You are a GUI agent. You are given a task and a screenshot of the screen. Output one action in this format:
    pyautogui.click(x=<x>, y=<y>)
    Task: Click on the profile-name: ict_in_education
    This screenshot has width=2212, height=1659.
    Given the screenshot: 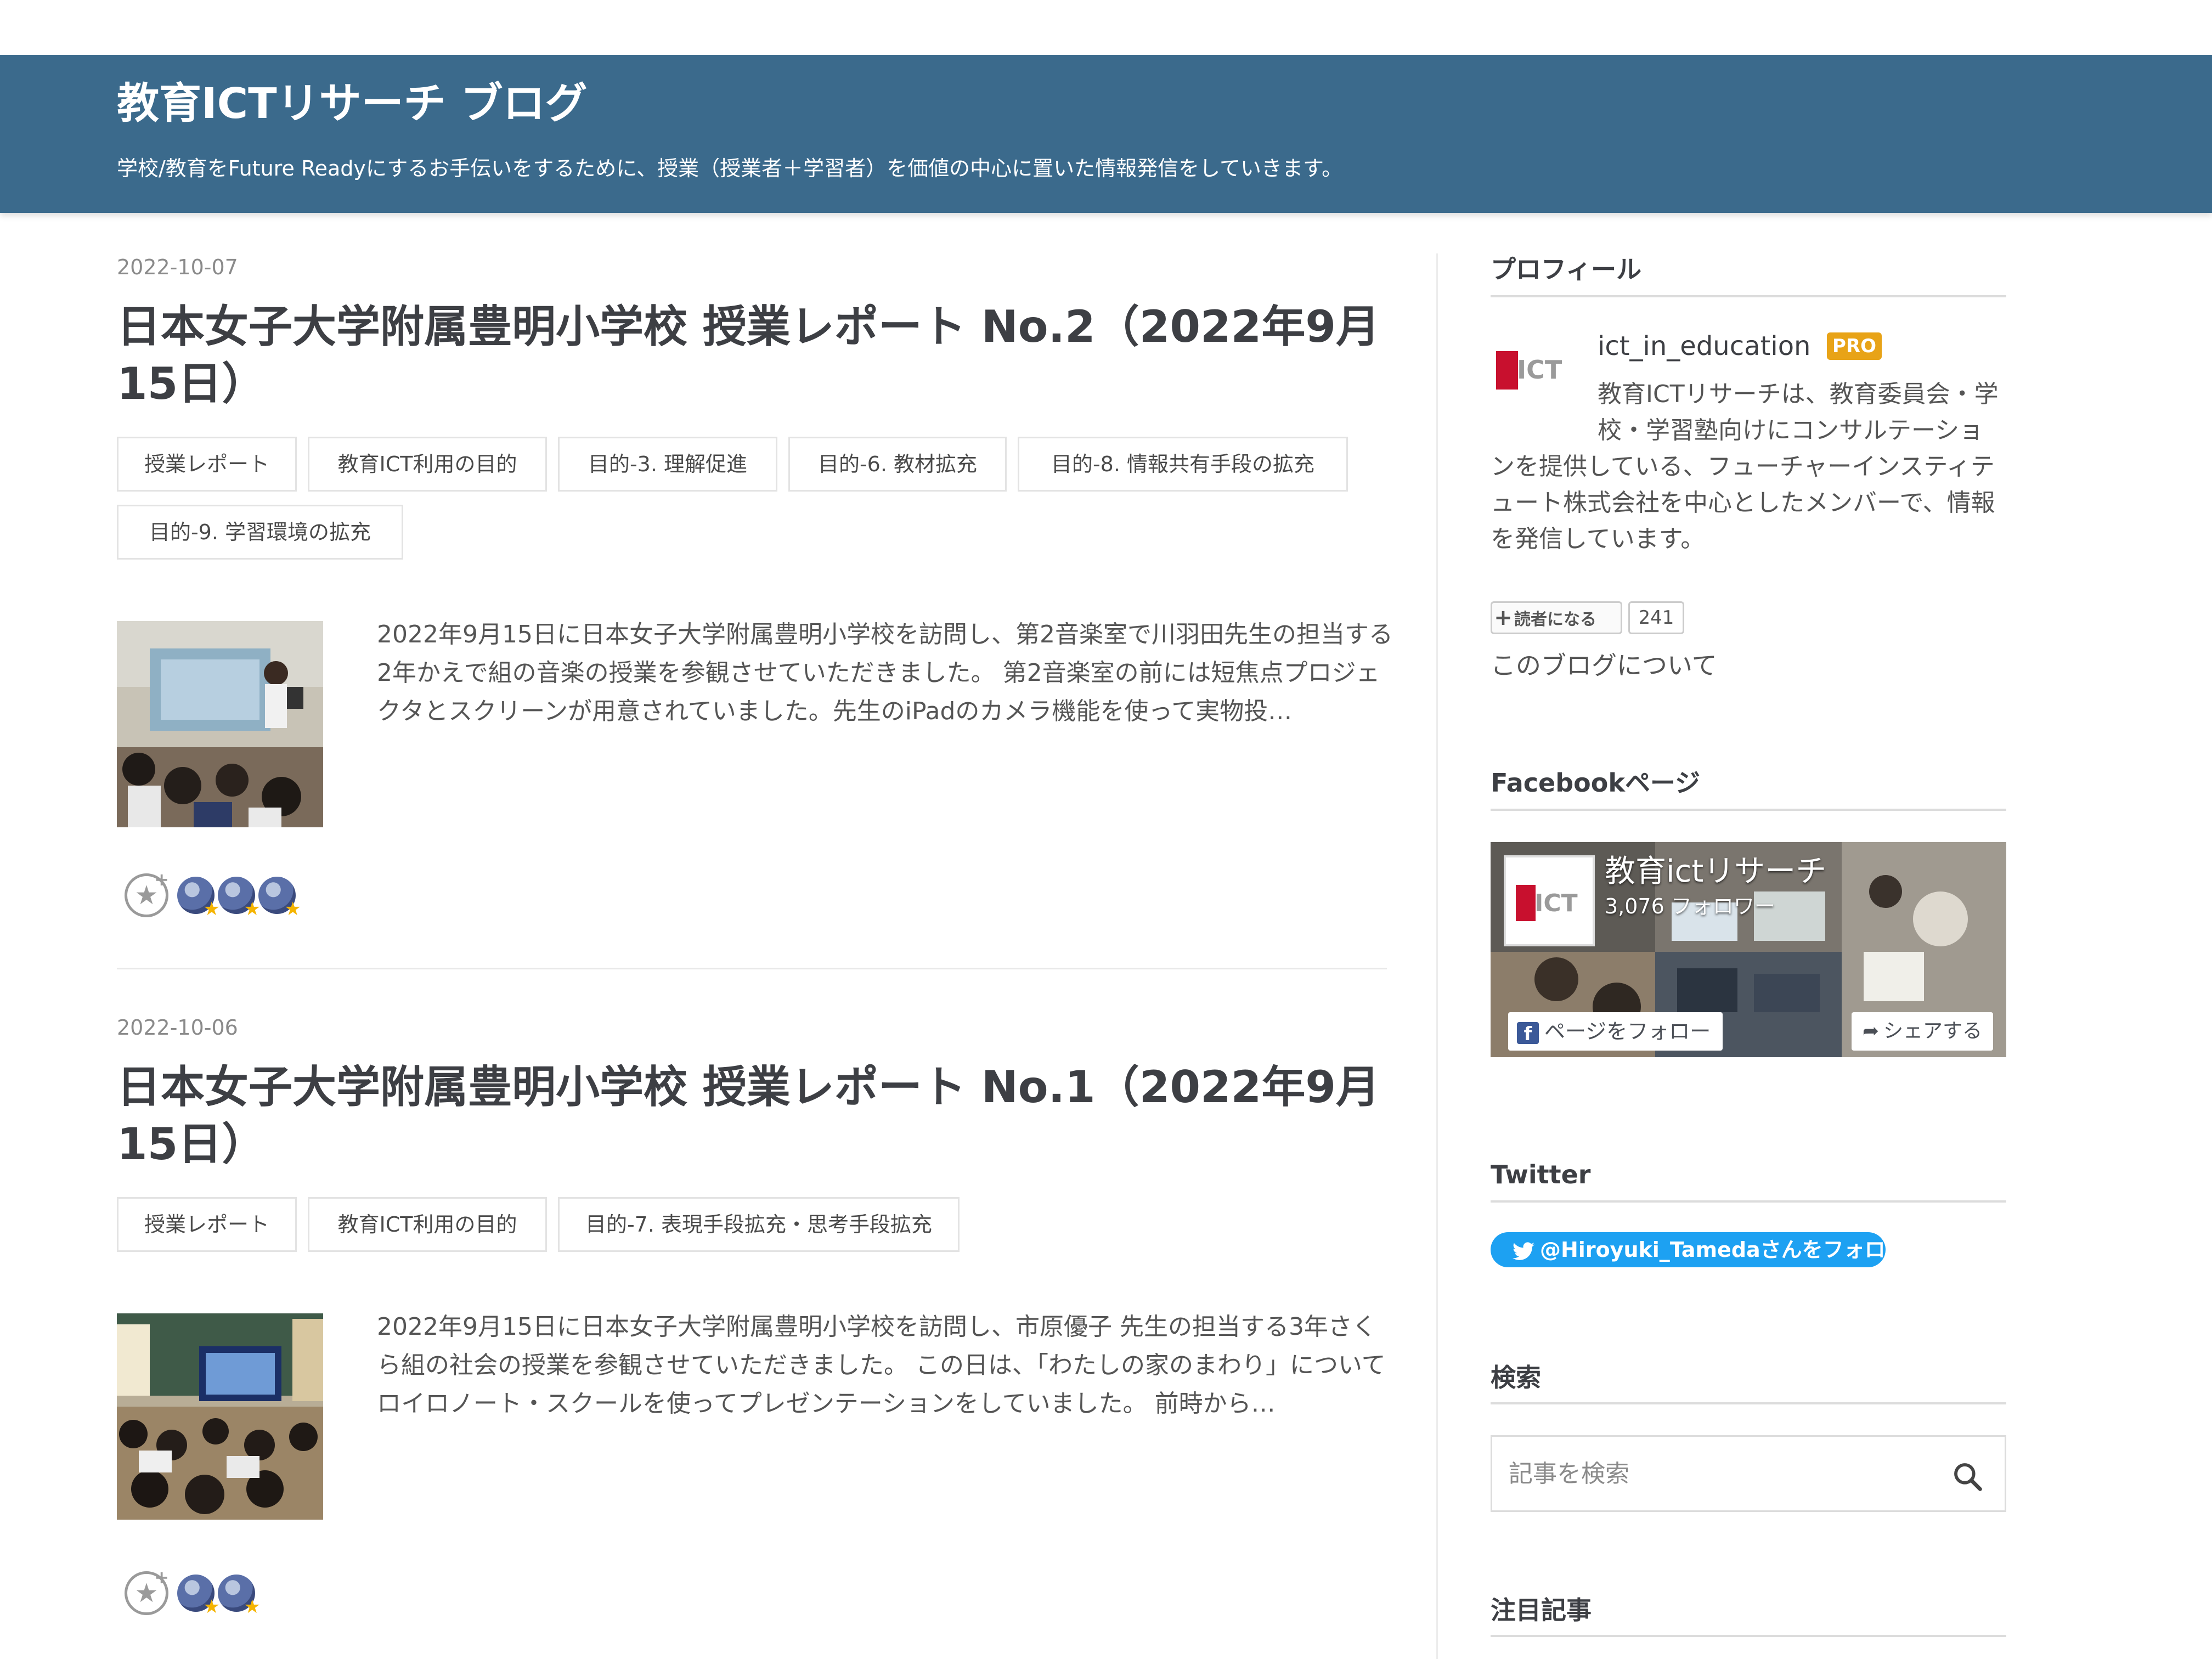 What is the action you would take?
    pyautogui.click(x=1704, y=346)
    